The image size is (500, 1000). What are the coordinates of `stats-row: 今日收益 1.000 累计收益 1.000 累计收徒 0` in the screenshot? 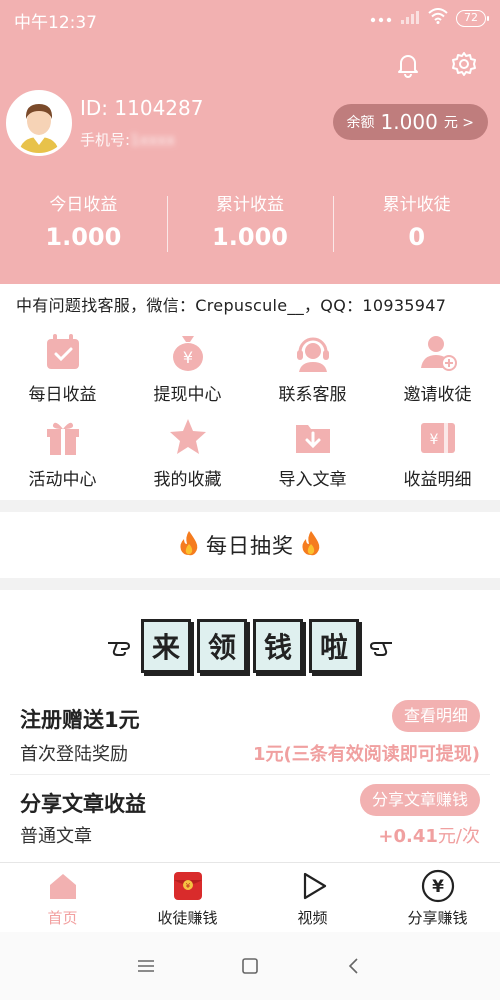 It's located at (250, 227).